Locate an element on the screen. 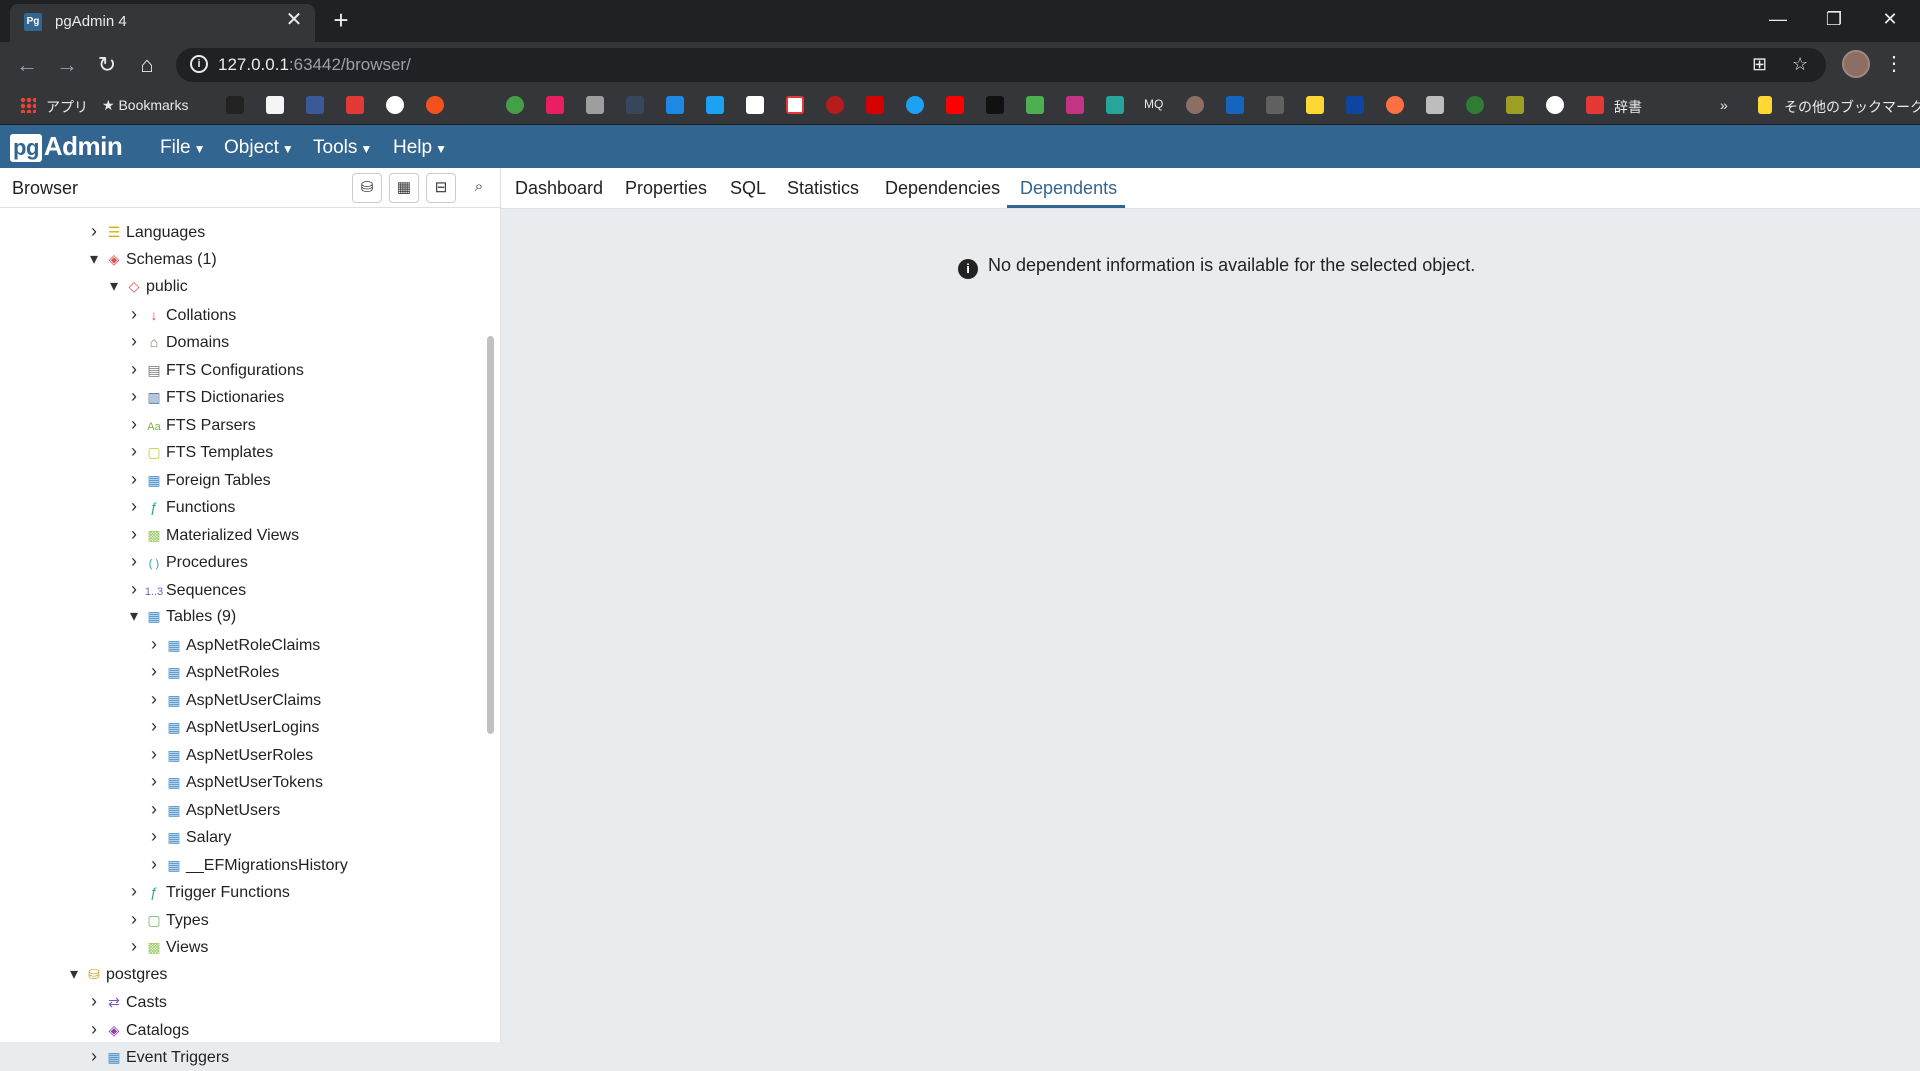 This screenshot has height=1071, width=1920. browser-tab: Pg pgAdmin 4 ✕ is located at coordinates (162, 23).